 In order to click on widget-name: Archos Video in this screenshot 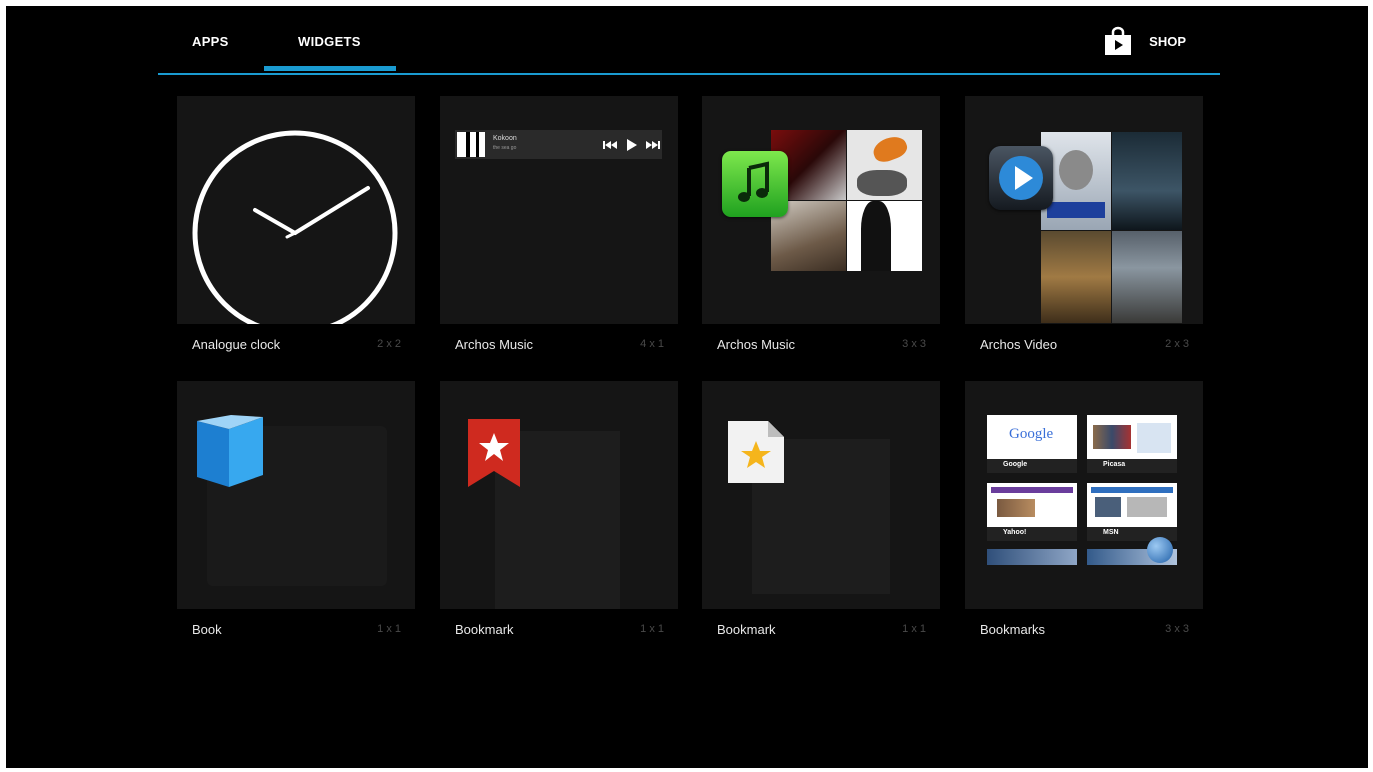, I will do `click(1019, 344)`.